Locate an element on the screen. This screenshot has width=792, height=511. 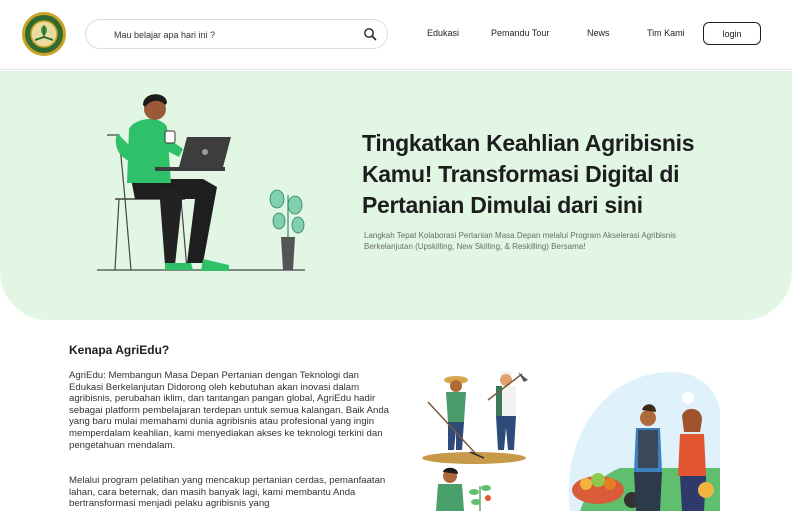
nav-link-news: News is located at coordinates (598, 33).